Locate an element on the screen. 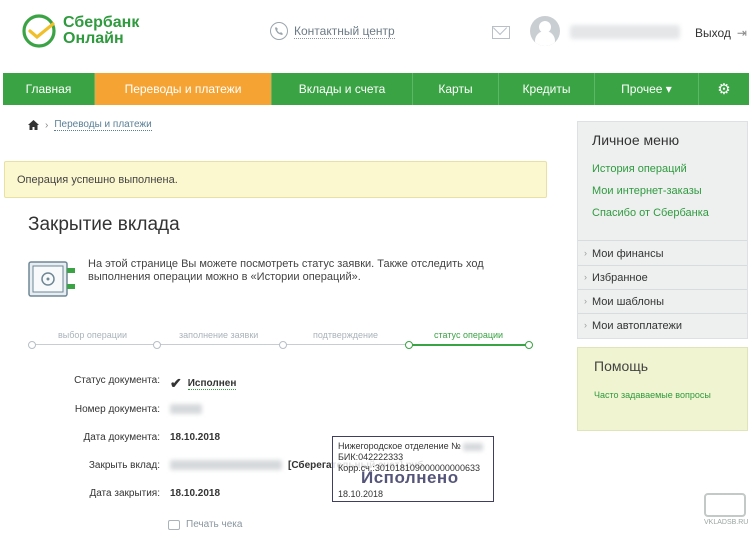 Image resolution: width=753 pixels, height=539 pixels. home-icon is located at coordinates (33, 125).